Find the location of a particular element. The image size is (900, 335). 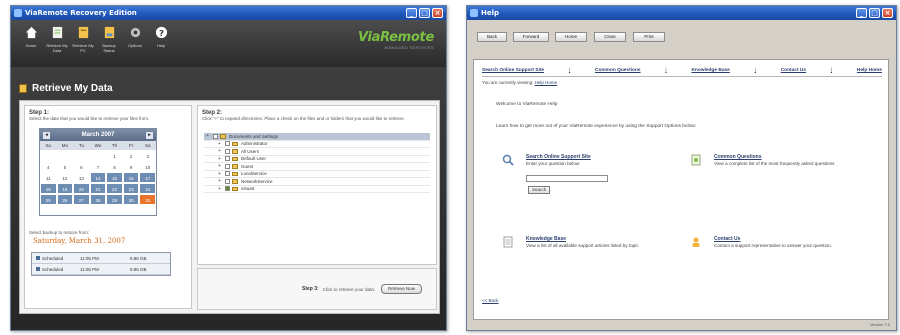

retrieve-now-button: Retrieve Now is located at coordinates (401, 289).